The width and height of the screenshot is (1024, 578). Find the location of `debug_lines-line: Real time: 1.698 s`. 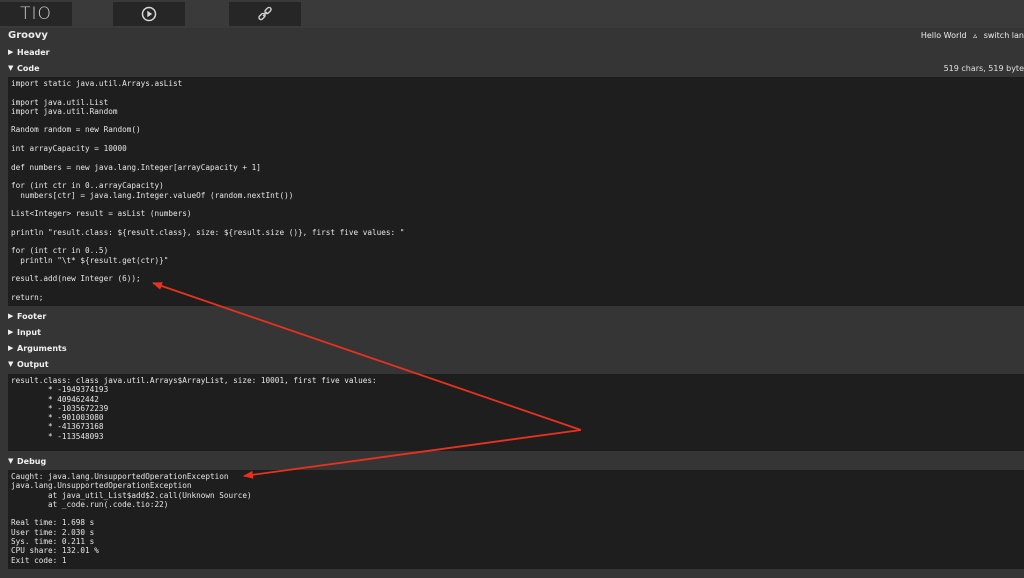

debug_lines-line: Real time: 1.698 s is located at coordinates (53, 523).